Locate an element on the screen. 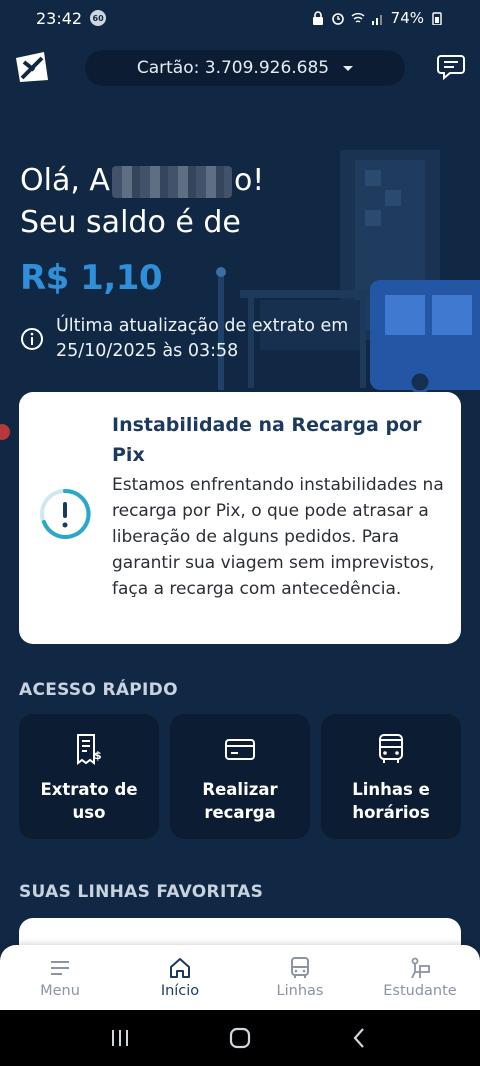  quick-linhas-label: Linhas e horários is located at coordinates (391, 801).